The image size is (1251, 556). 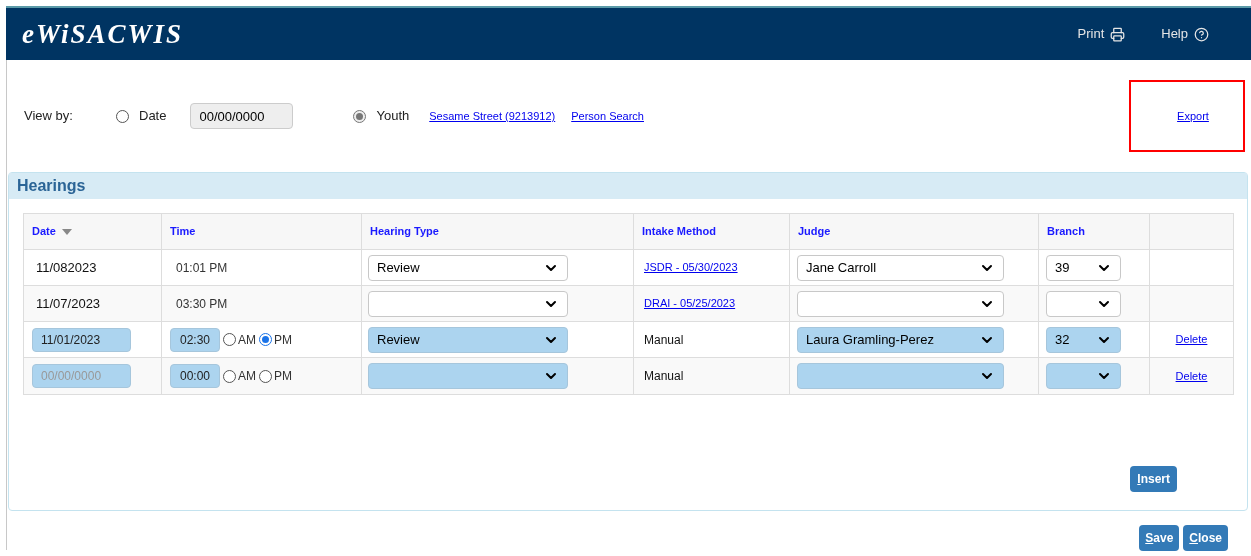 I want to click on date-input: 11/01/2023, so click(x=81, y=339).